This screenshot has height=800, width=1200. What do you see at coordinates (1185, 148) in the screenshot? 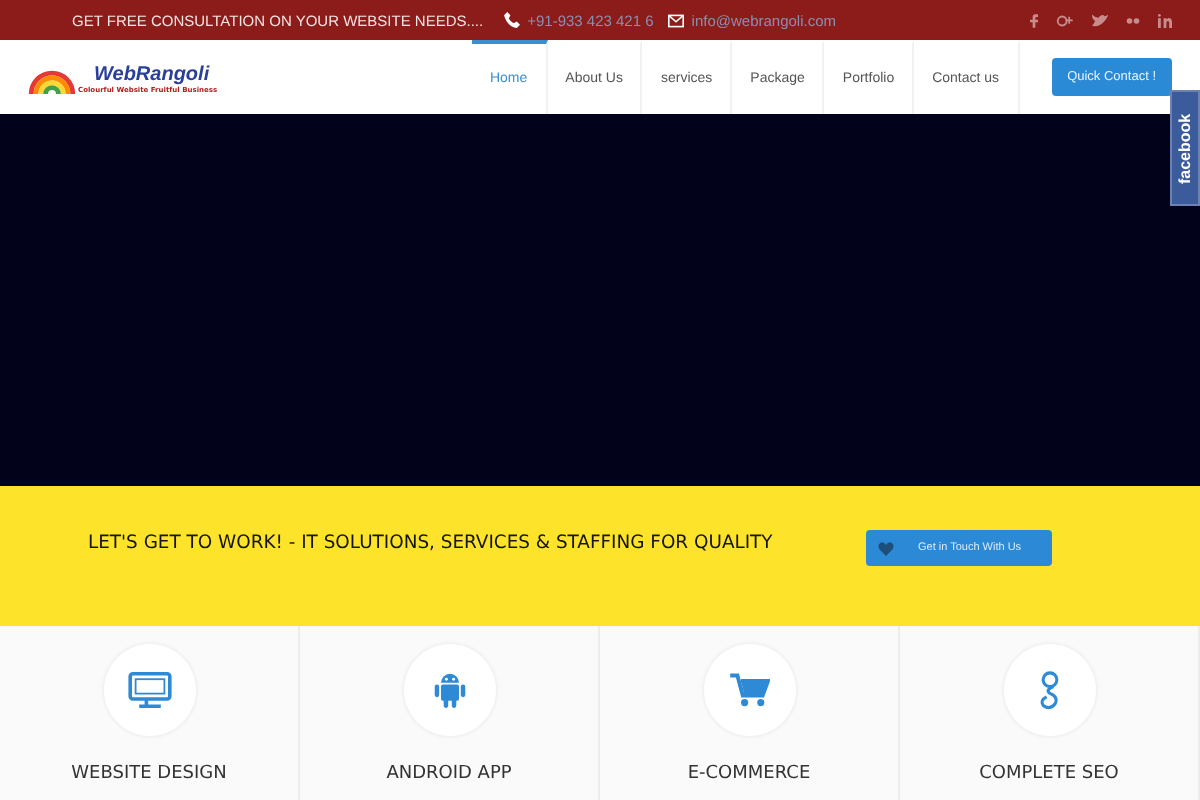
I see `facebook-tab: facebook` at bounding box center [1185, 148].